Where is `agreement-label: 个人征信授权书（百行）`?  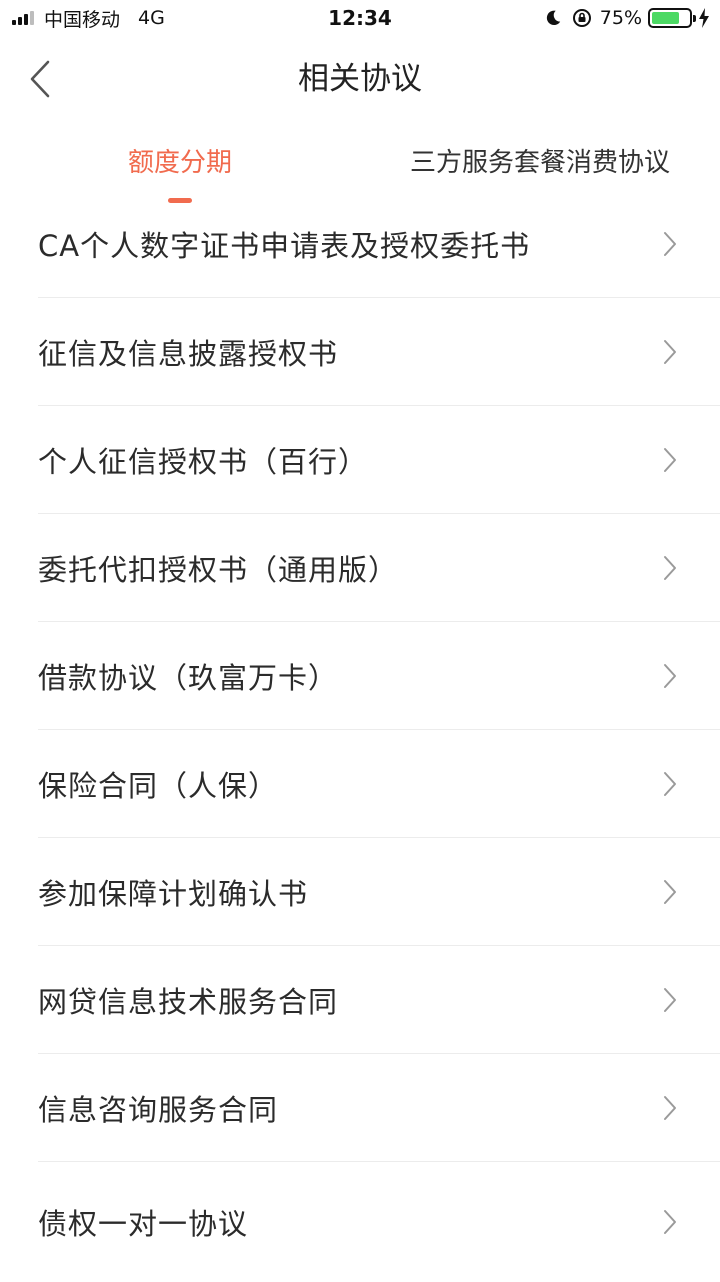
agreement-label: 个人征信授权书（百行） is located at coordinates (203, 461).